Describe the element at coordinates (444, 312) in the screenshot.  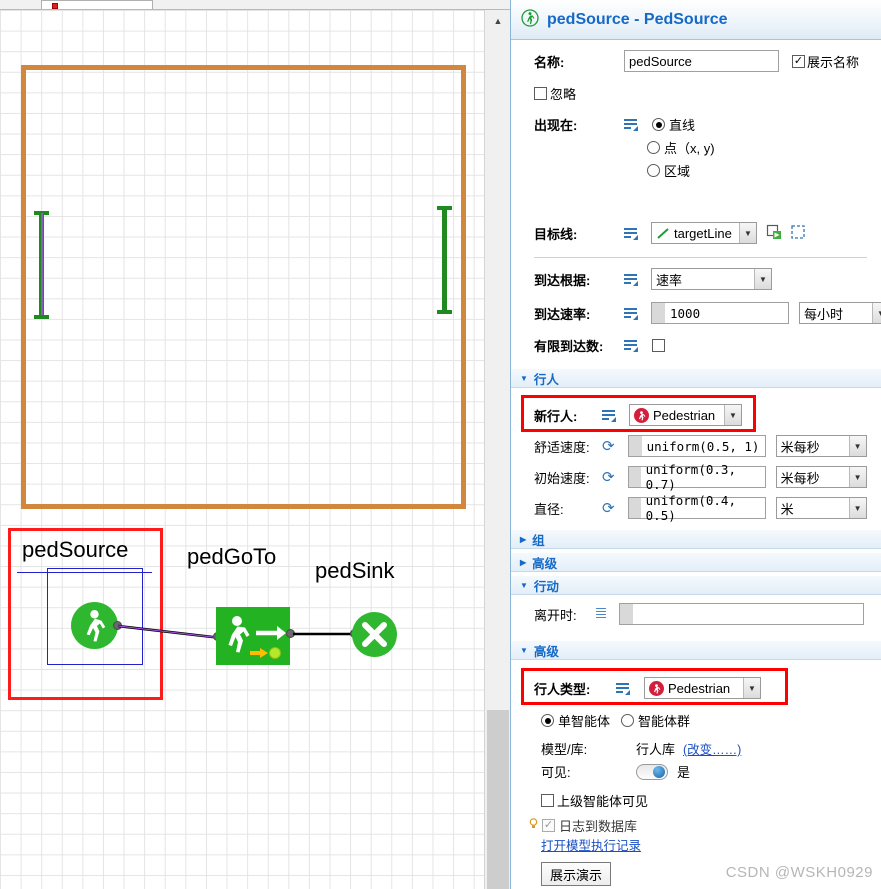
I see `target-line-right-cap-bottom` at that location.